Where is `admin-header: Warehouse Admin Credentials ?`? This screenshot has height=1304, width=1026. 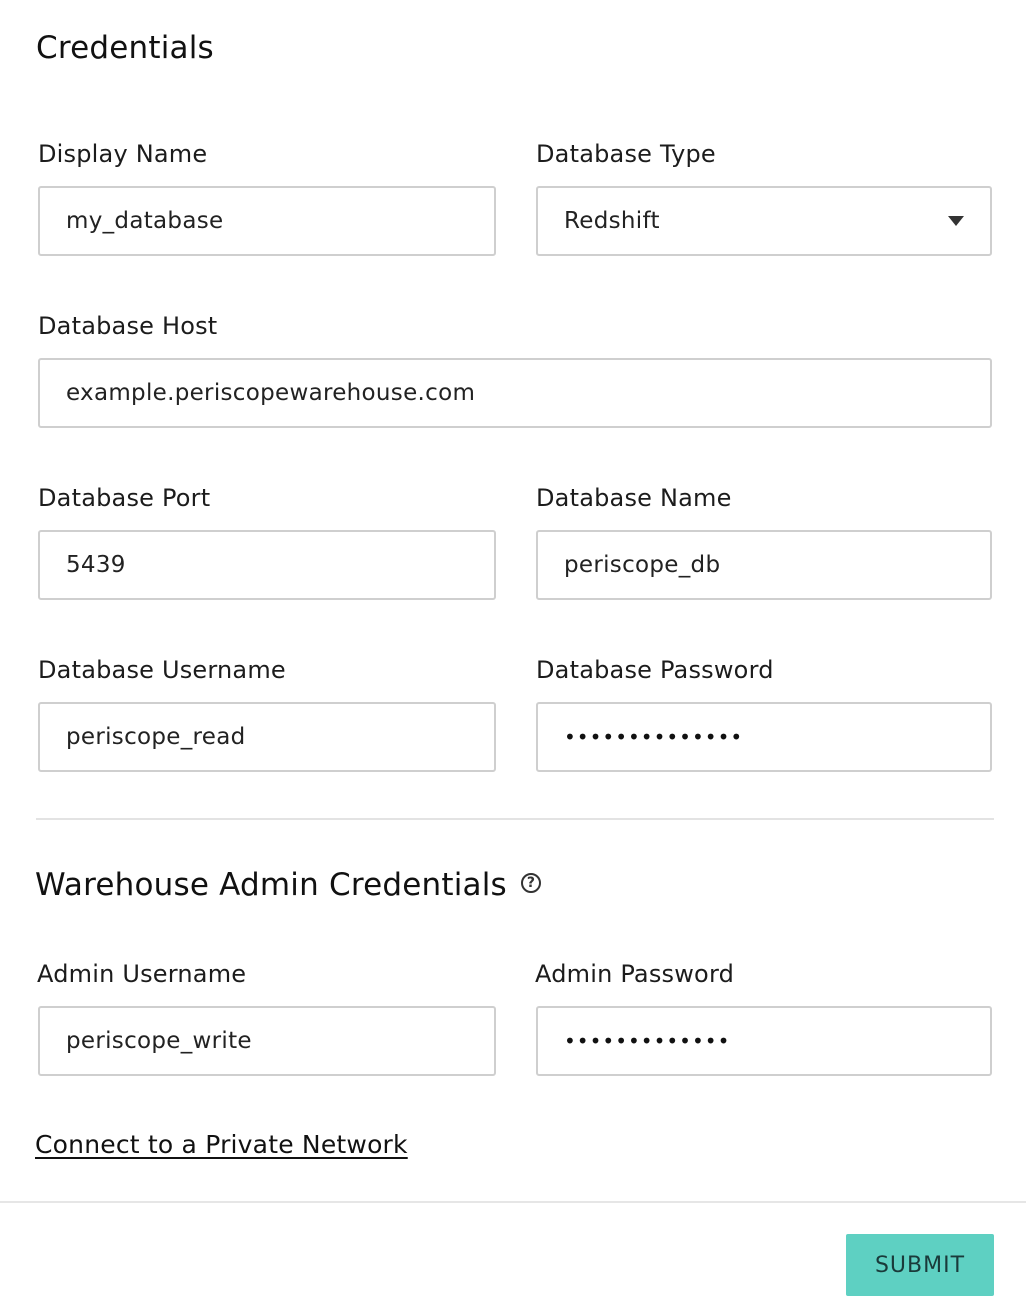 admin-header: Warehouse Admin Credentials ? is located at coordinates (288, 885).